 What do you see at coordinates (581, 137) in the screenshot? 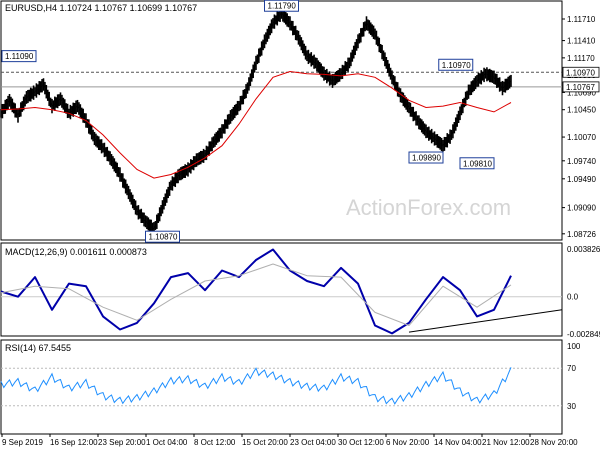
I see `price-y-tick-label: 1.10070` at bounding box center [581, 137].